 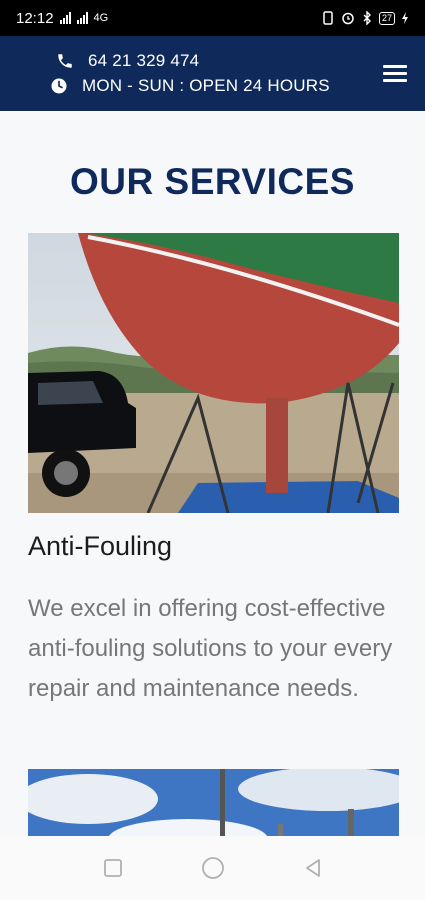 What do you see at coordinates (65, 18) in the screenshot?
I see `signal-icon` at bounding box center [65, 18].